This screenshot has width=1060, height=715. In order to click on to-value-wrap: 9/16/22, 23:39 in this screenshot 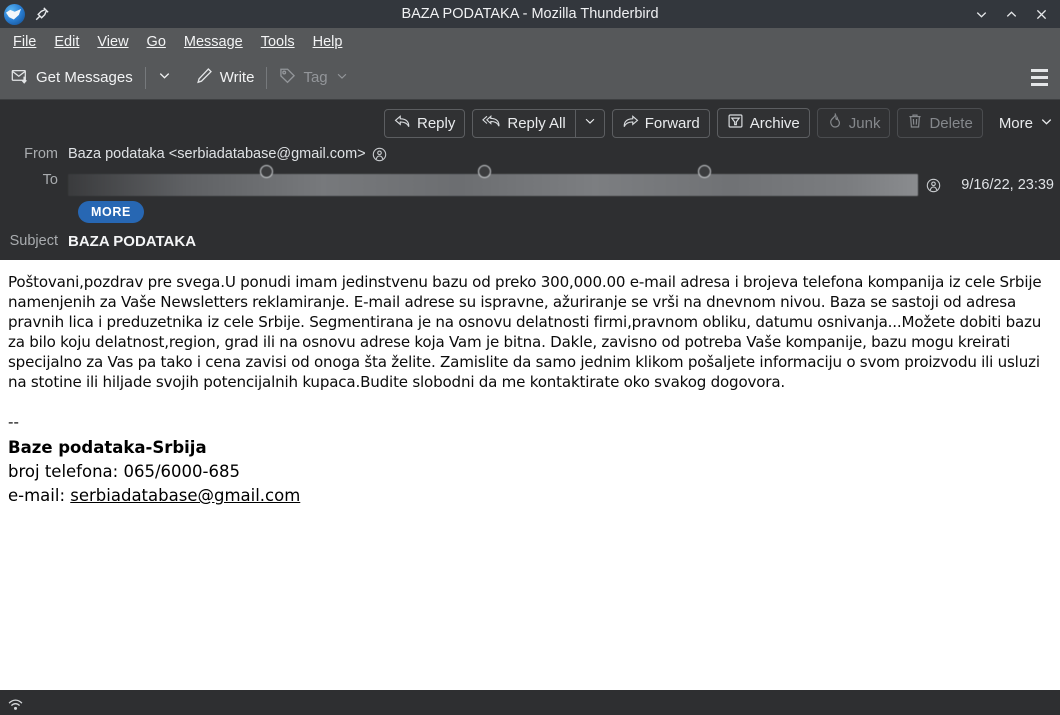, I will do `click(561, 180)`.